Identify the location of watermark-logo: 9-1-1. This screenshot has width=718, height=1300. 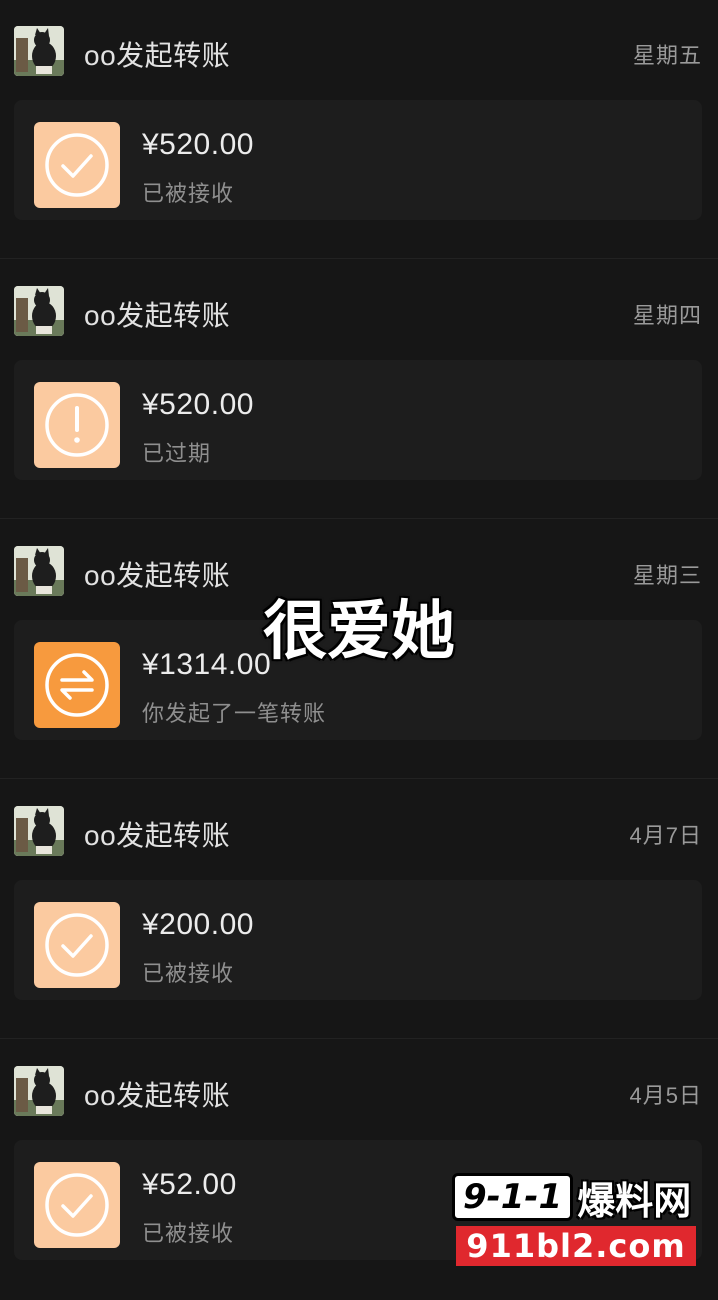
(513, 1197).